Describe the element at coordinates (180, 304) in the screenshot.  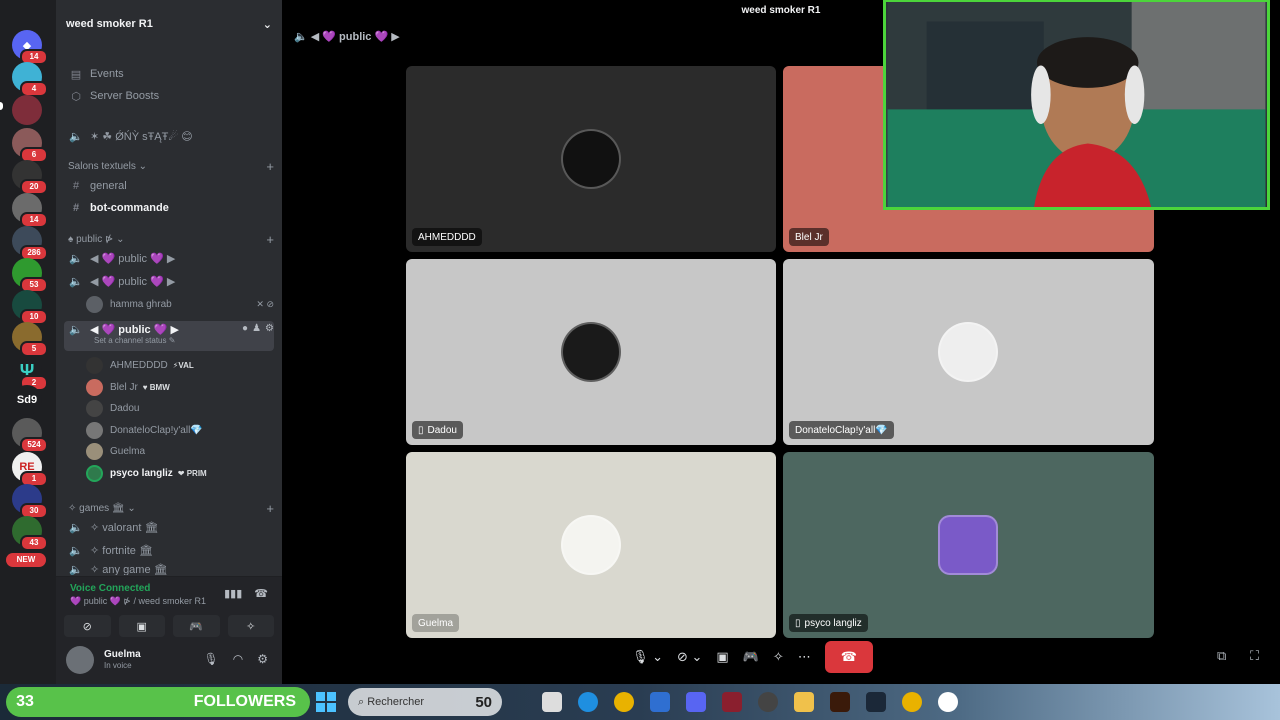
I see `voice-member: hamma ghrab ✕ ⊘` at that location.